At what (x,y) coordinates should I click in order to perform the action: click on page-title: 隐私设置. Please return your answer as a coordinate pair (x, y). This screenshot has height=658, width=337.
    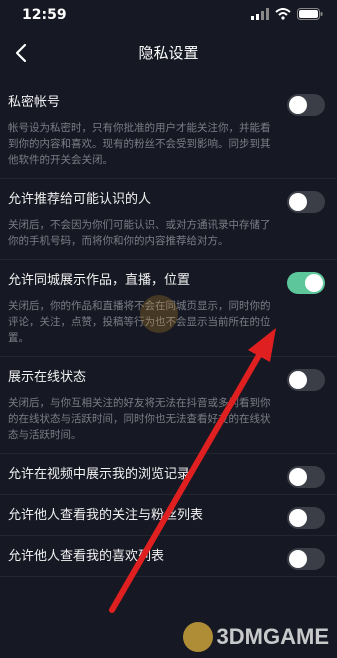
    Looking at the image, I should click on (168, 53).